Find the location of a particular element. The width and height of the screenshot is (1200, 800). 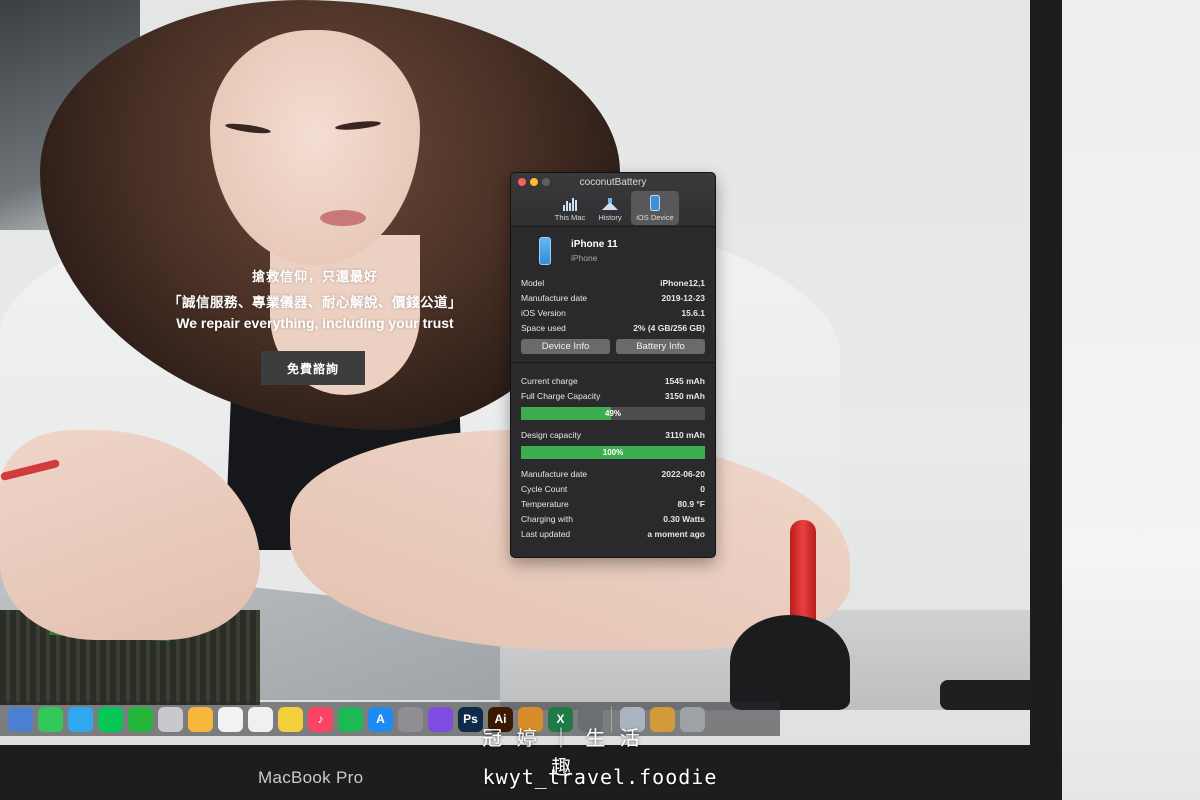

device-name: iPhone 11 is located at coordinates (594, 244).